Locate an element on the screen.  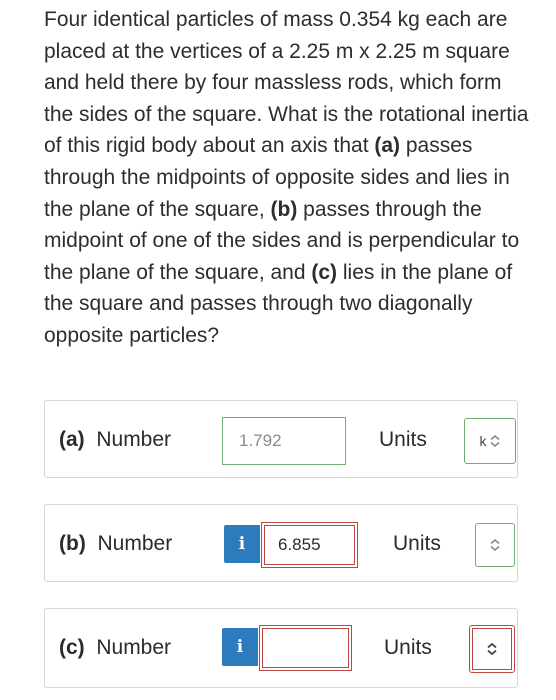
units-label-a: Units is located at coordinates (403, 439).